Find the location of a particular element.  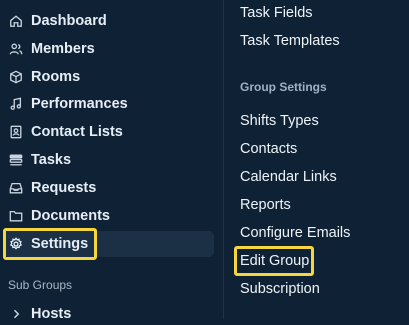

sidebar-item-label: Settings is located at coordinates (60, 244).